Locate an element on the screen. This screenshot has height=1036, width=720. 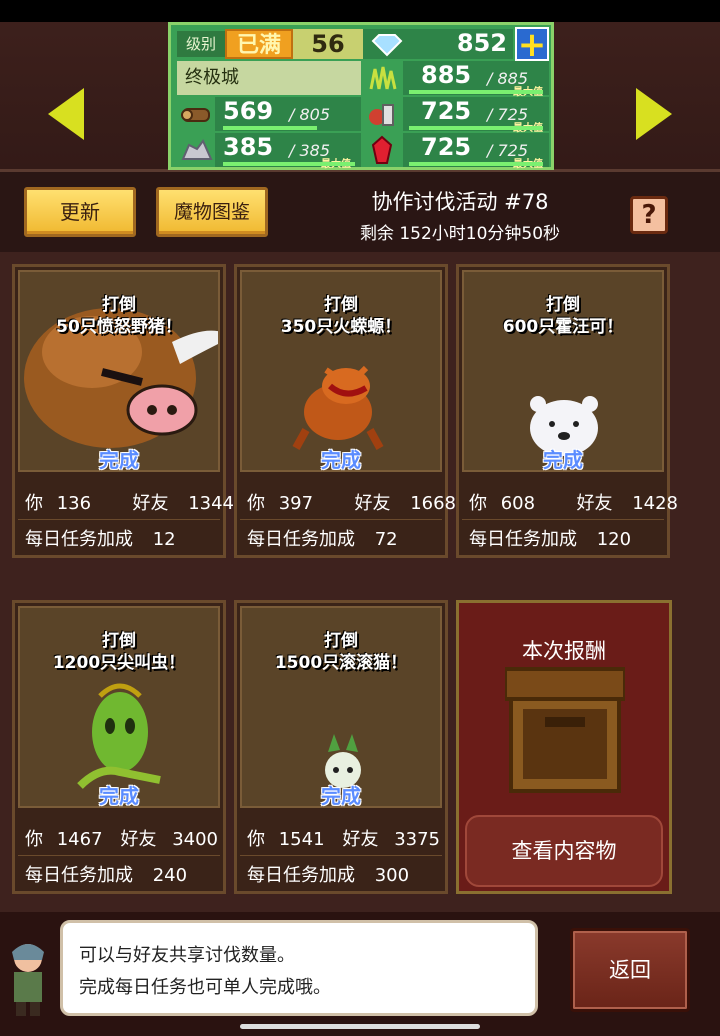
tip-bubble: 可以与好友共享讨伐数量。 完成每日任务也可单人完成哦。 is located at coordinates (299, 968).